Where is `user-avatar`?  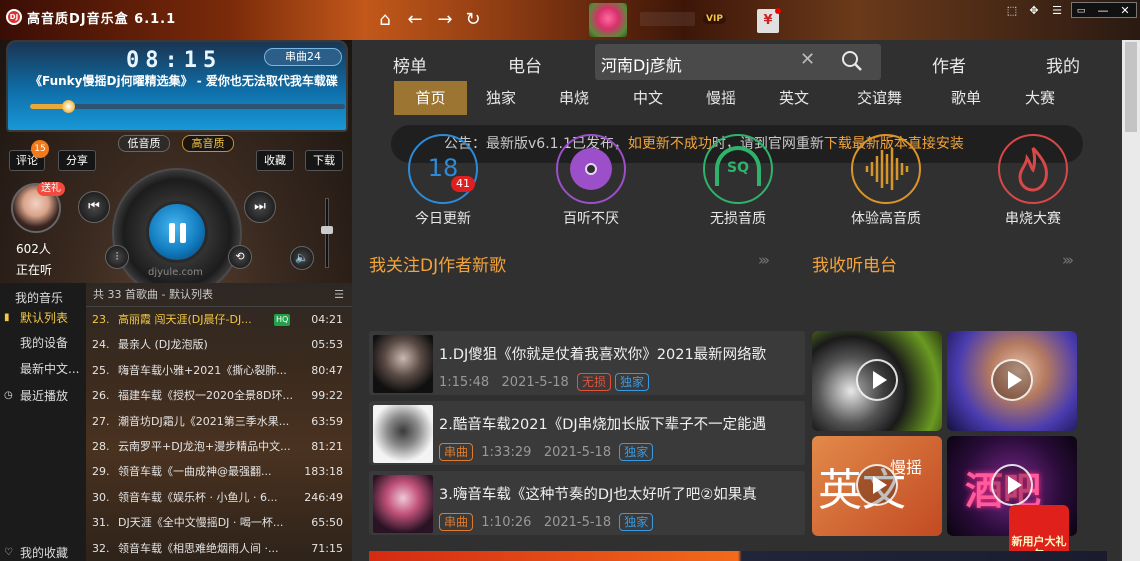
user-avatar is located at coordinates (608, 20).